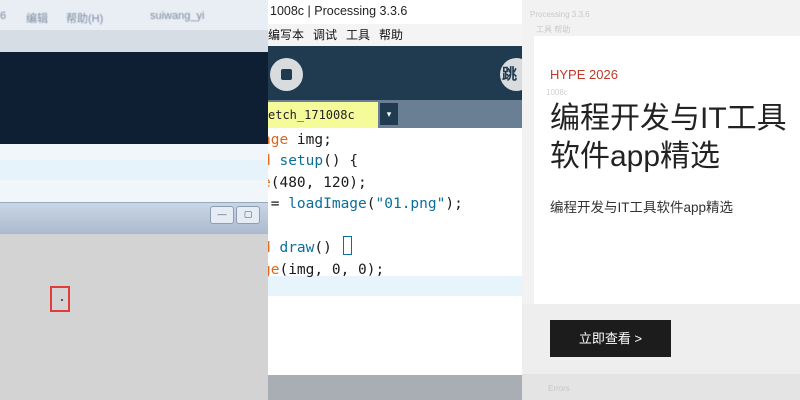 This screenshot has height=400, width=800. I want to click on view-now-button: 立即查看 >, so click(610, 338).